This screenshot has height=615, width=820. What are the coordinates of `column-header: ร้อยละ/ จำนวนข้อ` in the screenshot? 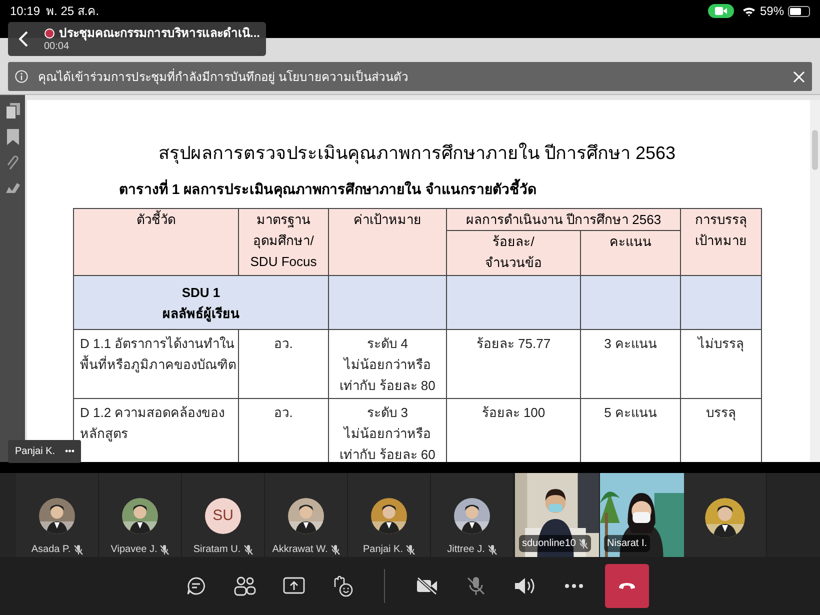 It's located at (513, 253).